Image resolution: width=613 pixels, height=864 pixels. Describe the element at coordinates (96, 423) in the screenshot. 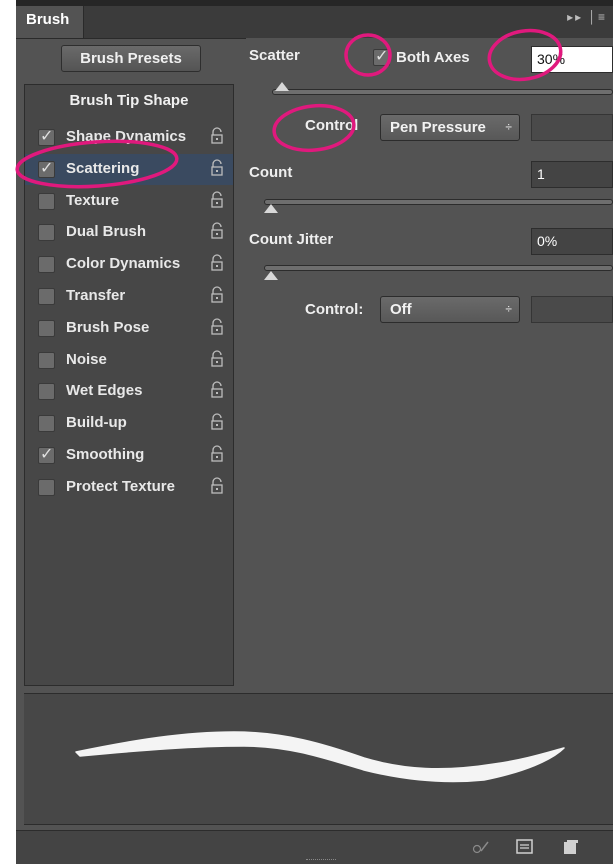

I see `option-label: Build-up` at that location.